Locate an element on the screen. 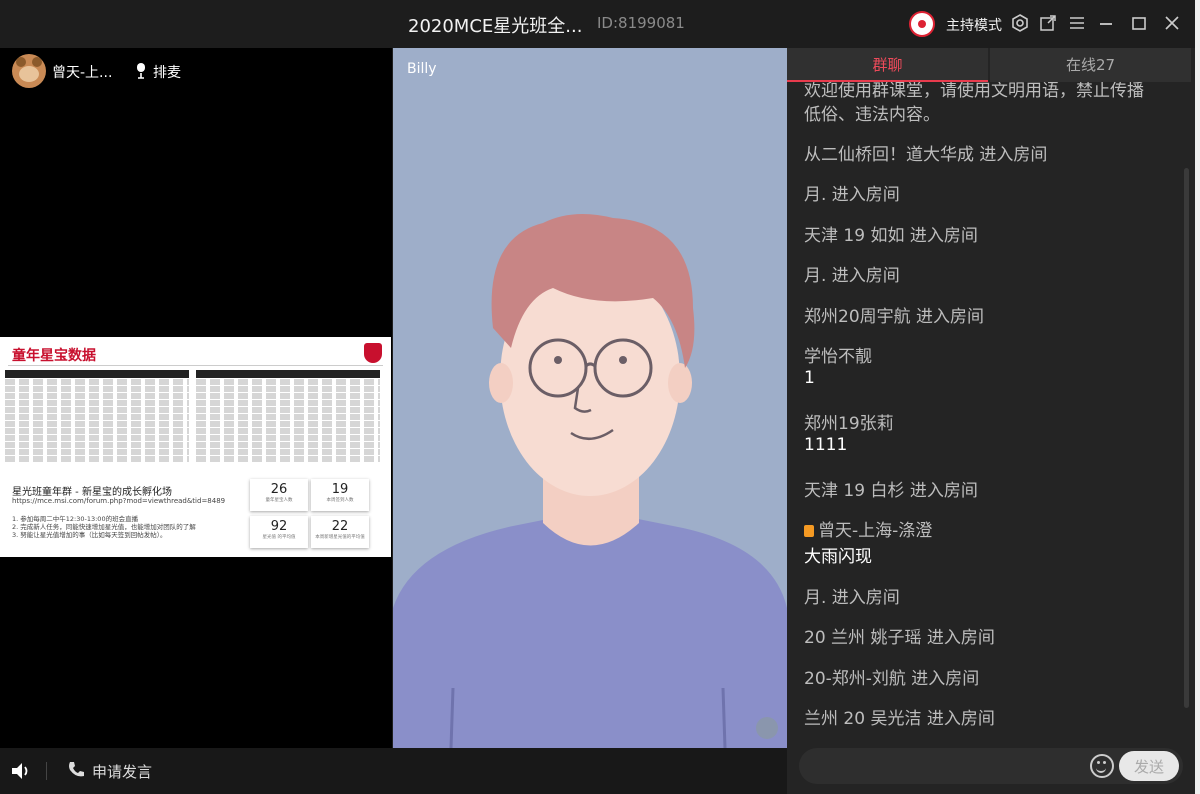 The width and height of the screenshot is (1200, 794). slide-table-left is located at coordinates (97, 420).